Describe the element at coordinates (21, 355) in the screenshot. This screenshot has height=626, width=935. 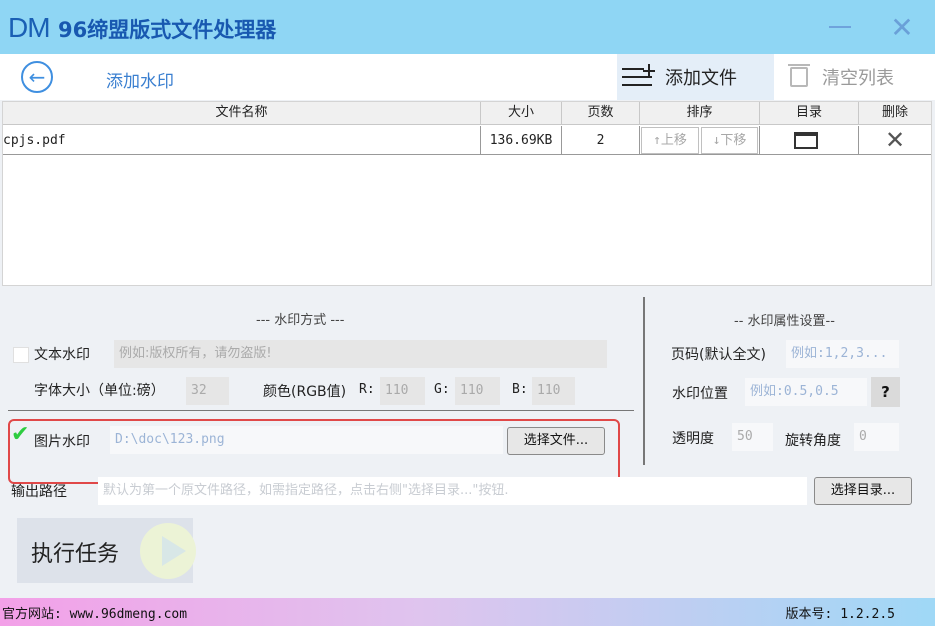
I see `text-watermark-checkbox` at that location.